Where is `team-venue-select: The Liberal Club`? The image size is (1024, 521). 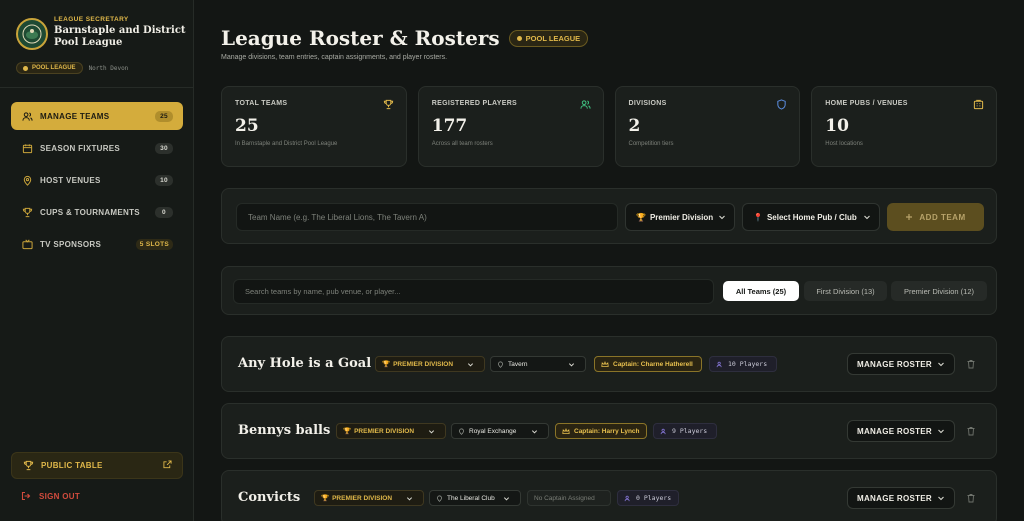
team-venue-select: The Liberal Club is located at coordinates (475, 498).